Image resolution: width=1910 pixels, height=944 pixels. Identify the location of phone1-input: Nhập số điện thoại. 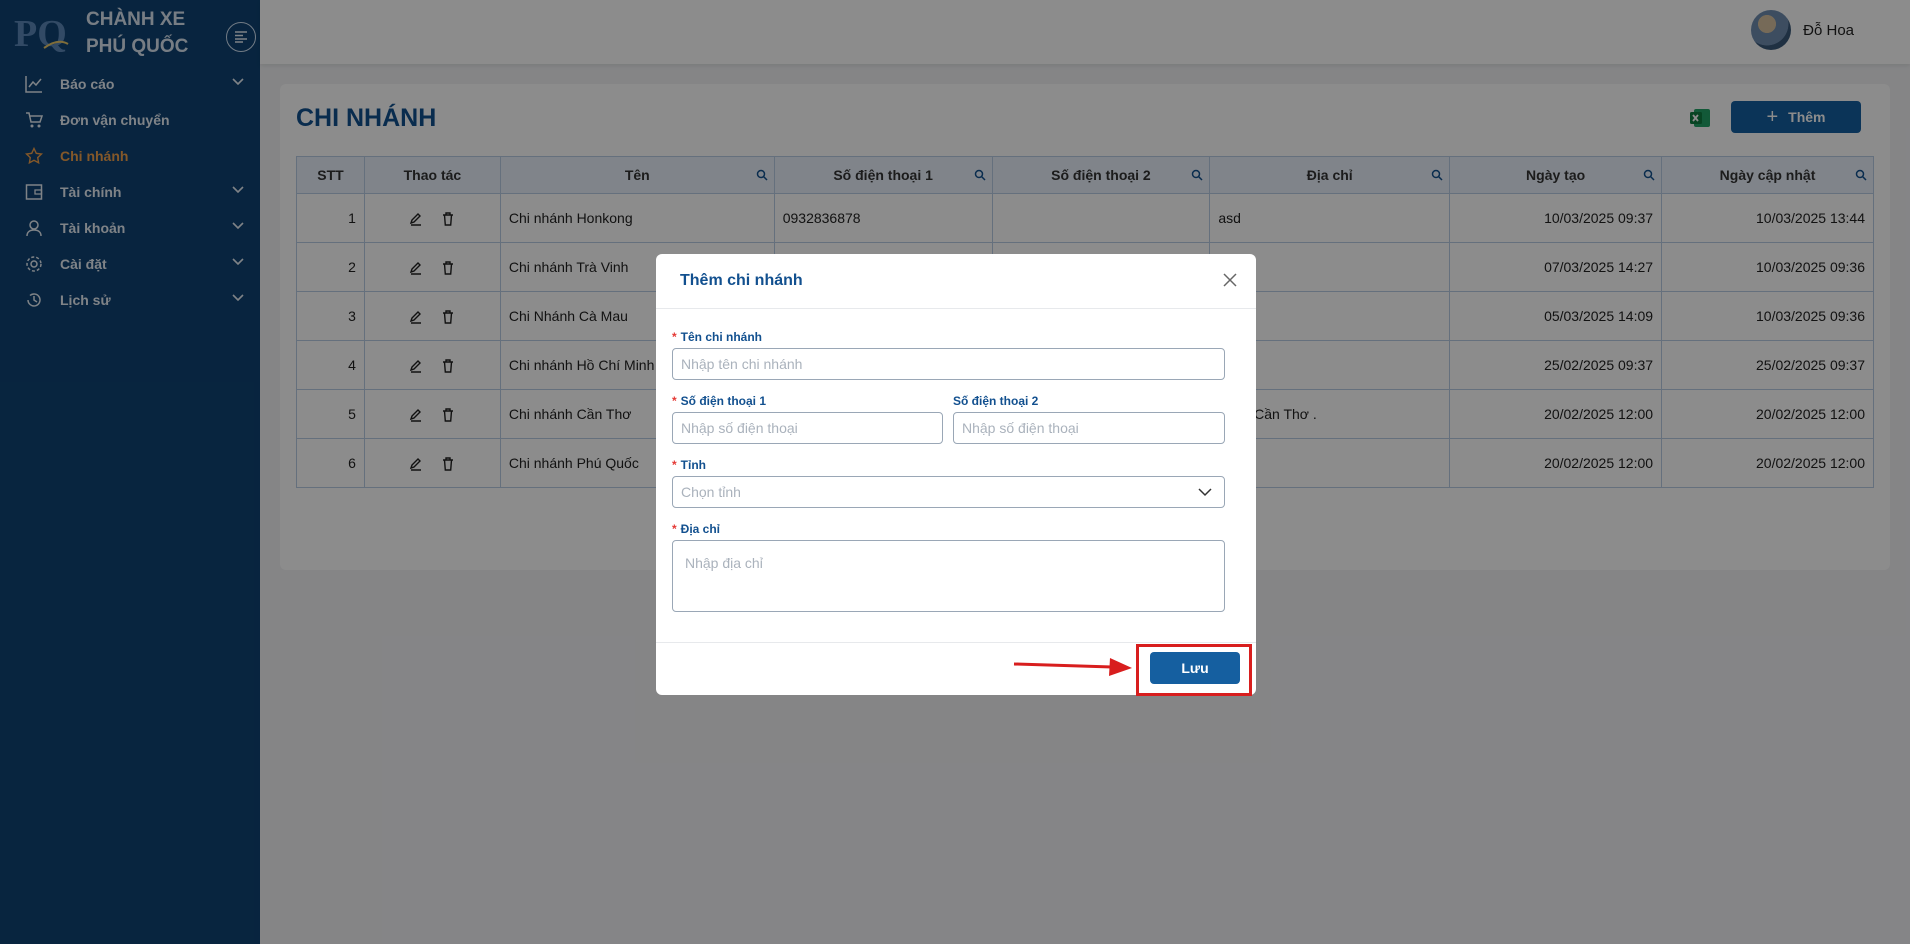
(807, 428).